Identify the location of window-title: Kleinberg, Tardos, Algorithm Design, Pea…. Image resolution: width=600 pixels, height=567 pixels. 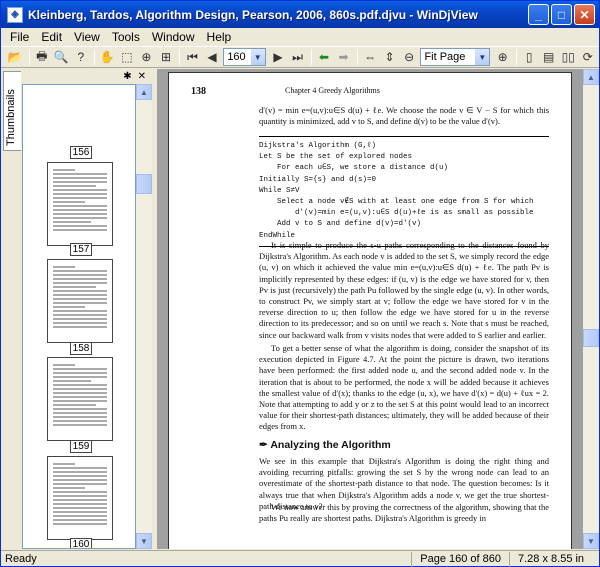
(253, 14).